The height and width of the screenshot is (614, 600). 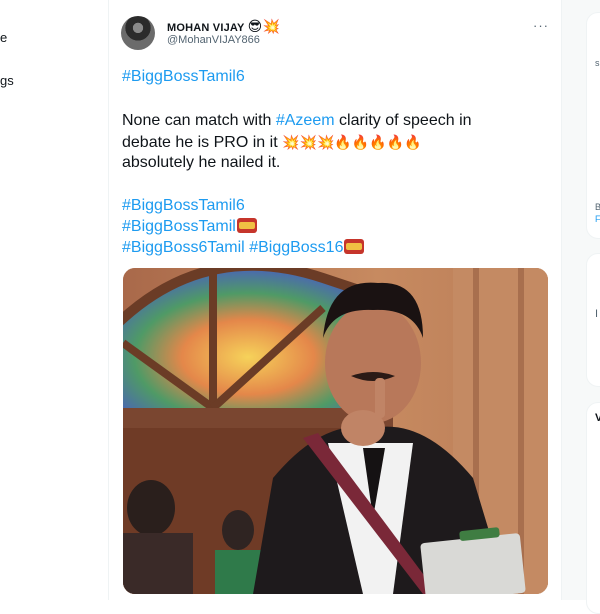 What do you see at coordinates (199, 120) in the screenshot?
I see `tweet-text: None can match with` at bounding box center [199, 120].